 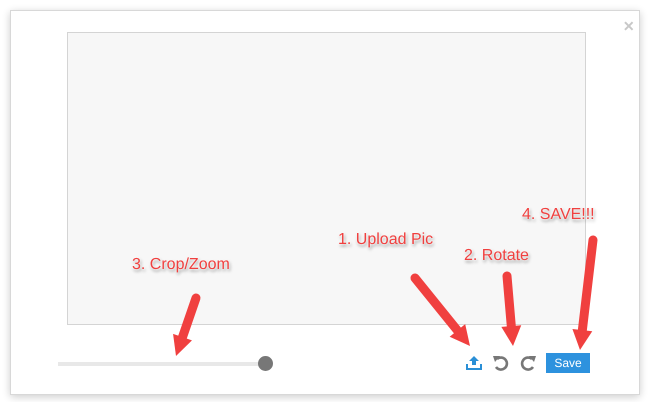 What do you see at coordinates (474, 363) in the screenshot?
I see `upload-icon` at bounding box center [474, 363].